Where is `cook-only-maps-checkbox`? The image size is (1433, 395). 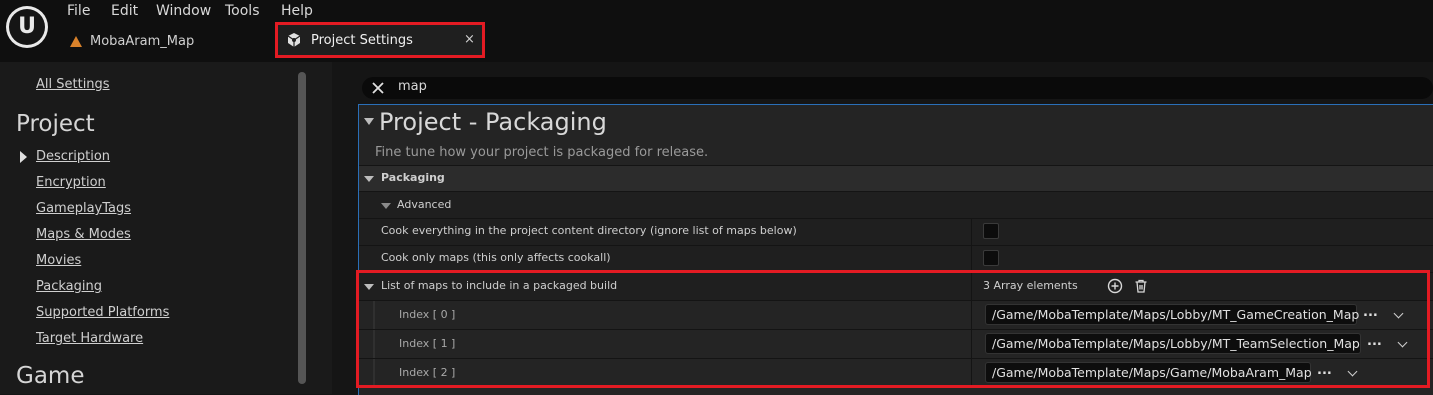
cook-only-maps-checkbox is located at coordinates (991, 258).